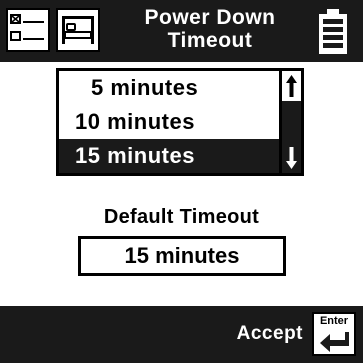  What do you see at coordinates (210, 17) in the screenshot?
I see `title-line-1: Power Down` at bounding box center [210, 17].